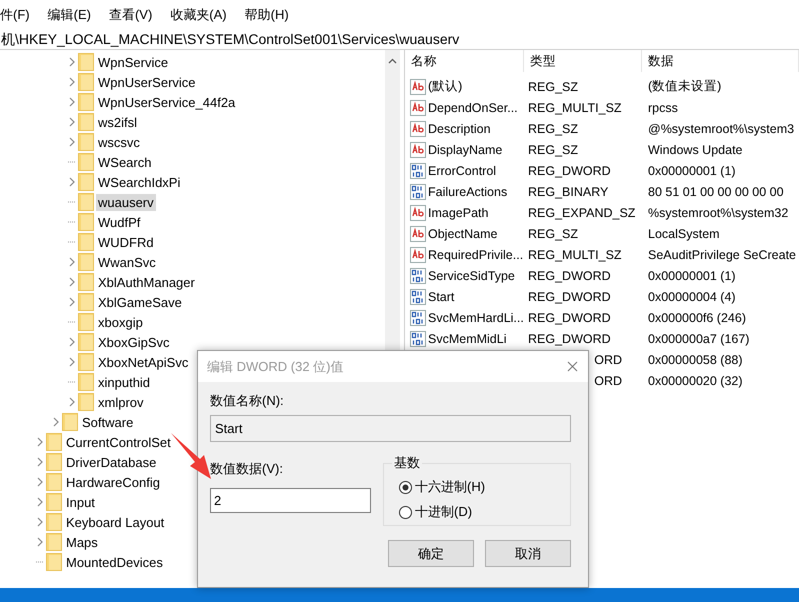  What do you see at coordinates (119, 222) in the screenshot?
I see `tree-item: WudfPf` at bounding box center [119, 222].